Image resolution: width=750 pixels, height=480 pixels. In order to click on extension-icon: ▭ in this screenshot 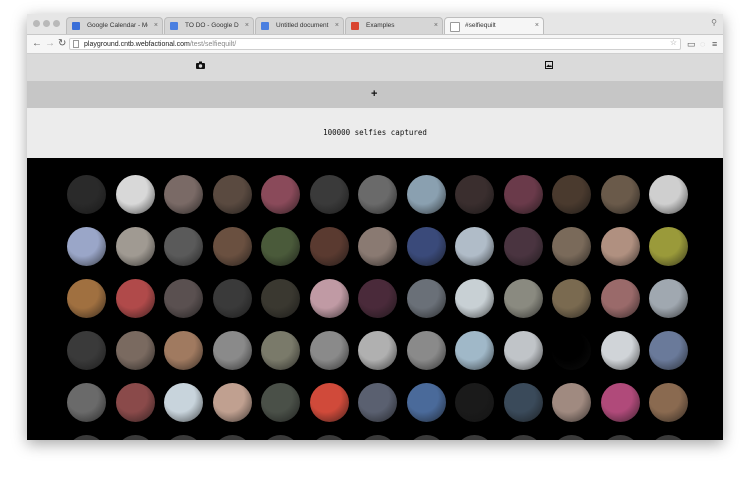, I will do `click(691, 44)`.